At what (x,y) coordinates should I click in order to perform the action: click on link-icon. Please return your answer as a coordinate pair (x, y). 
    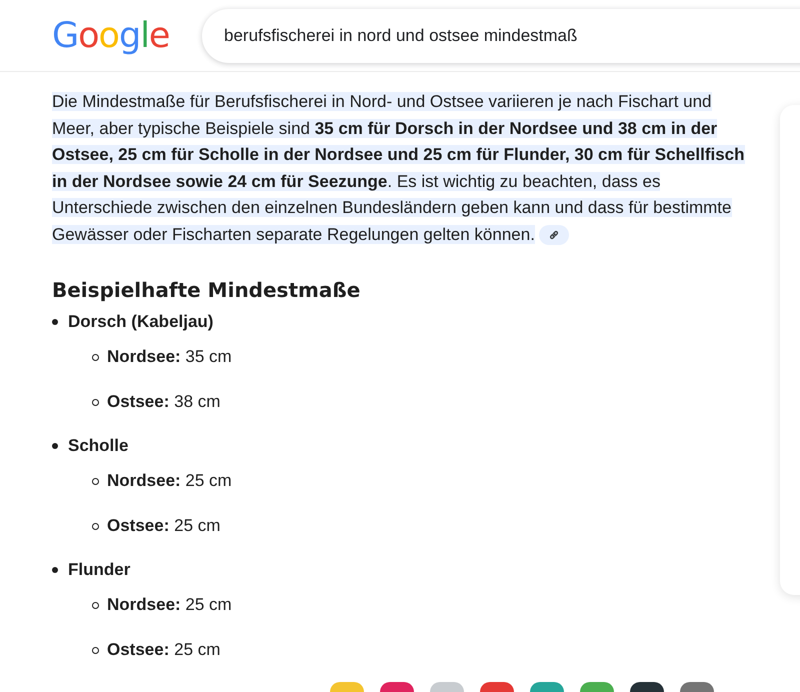
    Looking at the image, I should click on (554, 235).